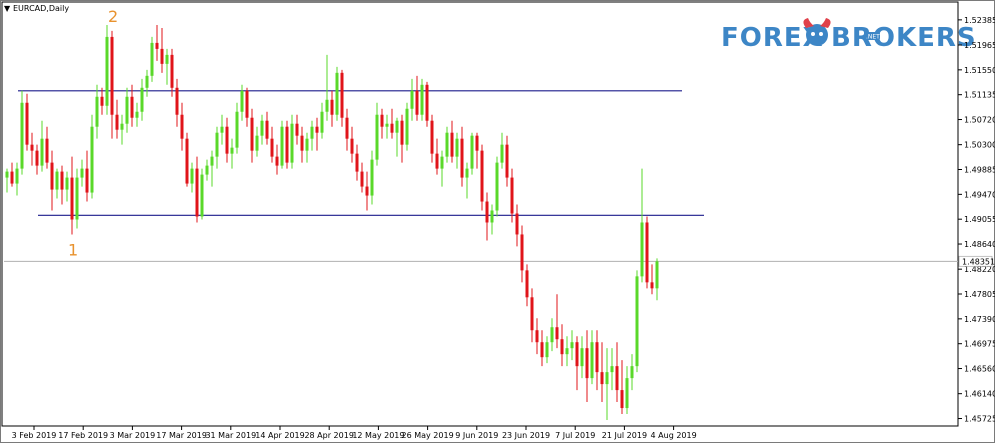 The height and width of the screenshot is (443, 995). Describe the element at coordinates (979, 419) in the screenshot. I see `y-tick-label: 1.45725` at that location.